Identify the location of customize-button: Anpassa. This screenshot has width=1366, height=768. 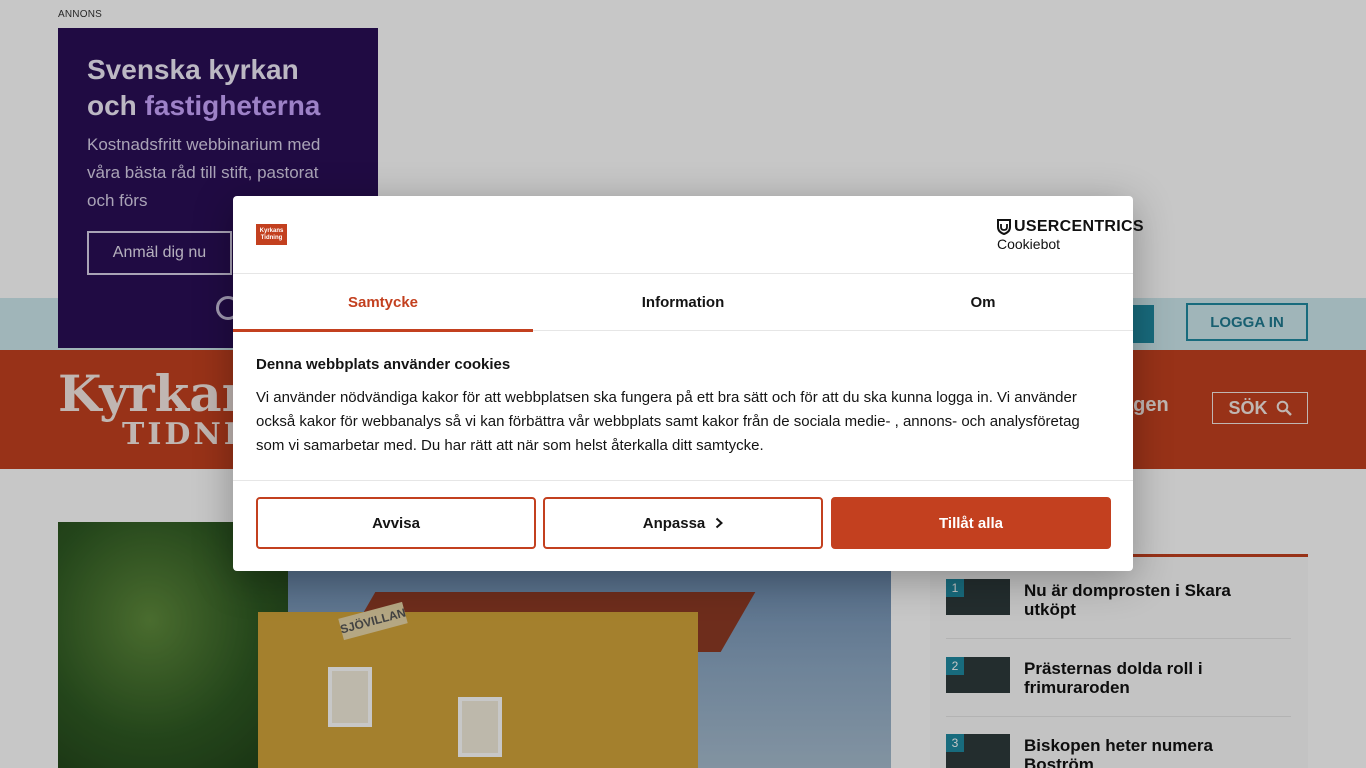
(683, 523).